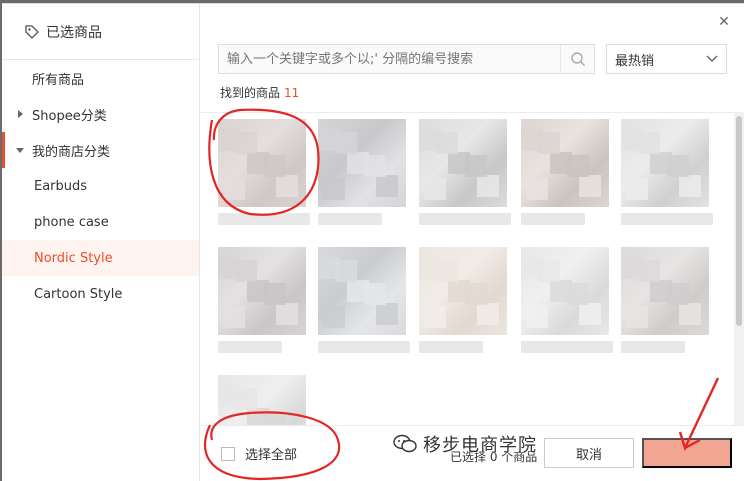  What do you see at coordinates (250, 93) in the screenshot?
I see `results-label: 找到的商品` at bounding box center [250, 93].